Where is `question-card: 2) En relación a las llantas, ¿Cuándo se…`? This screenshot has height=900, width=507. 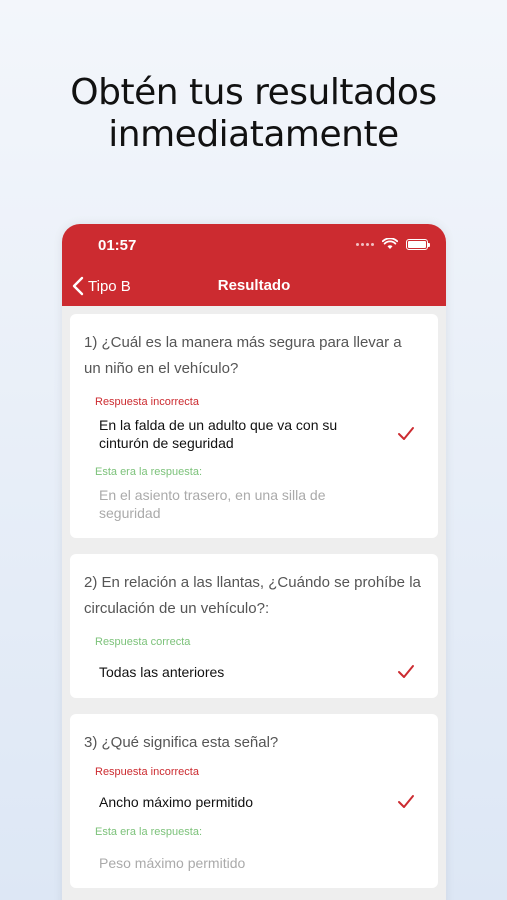
question-card: 2) En relación a las llantas, ¿Cuándo se… is located at coordinates (254, 626).